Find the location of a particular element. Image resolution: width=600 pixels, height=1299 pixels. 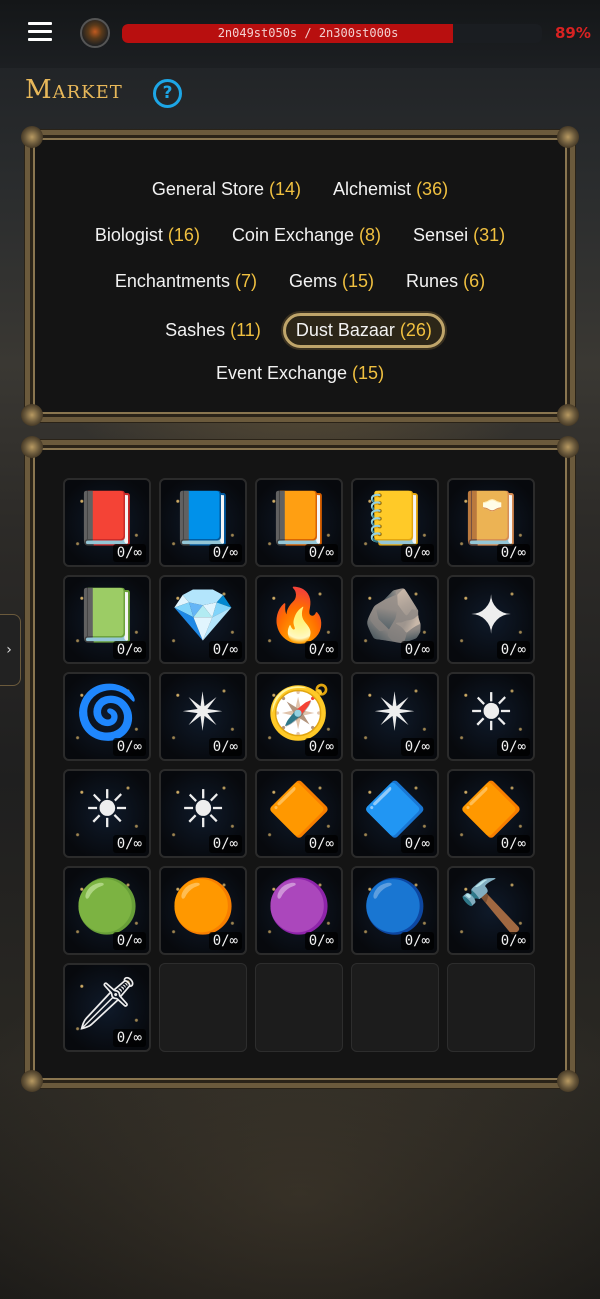

market-item-slot: 🟢 0/∞ is located at coordinates (107, 910).